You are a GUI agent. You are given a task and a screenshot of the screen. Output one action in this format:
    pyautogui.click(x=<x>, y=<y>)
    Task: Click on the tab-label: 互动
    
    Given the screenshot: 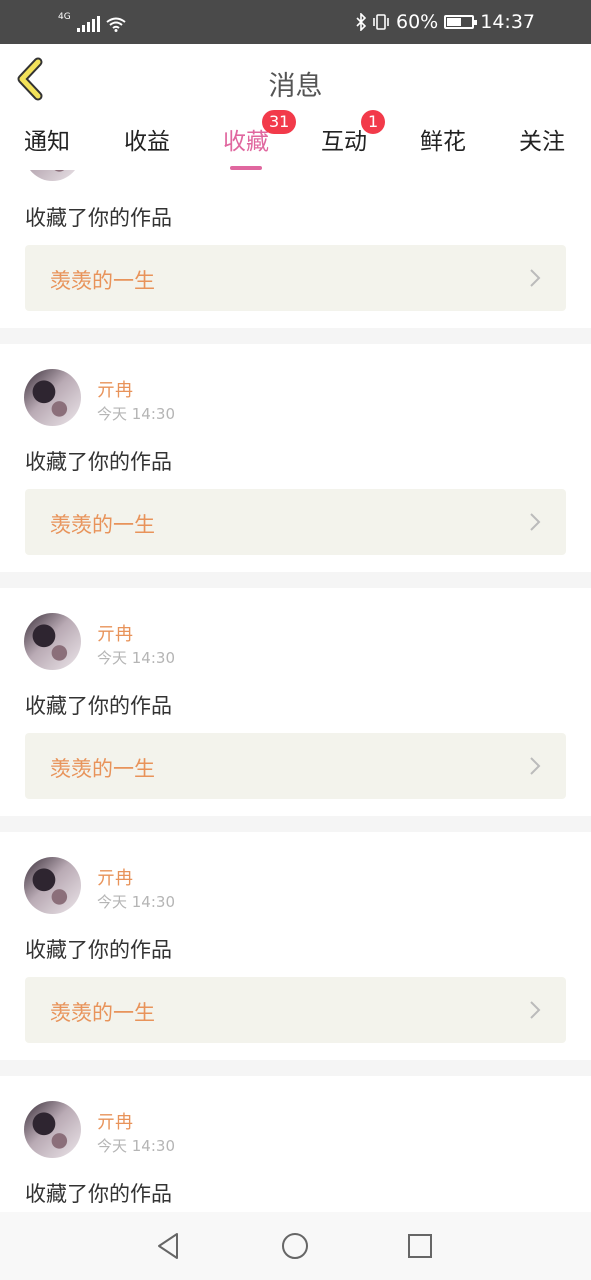 What is the action you would take?
    pyautogui.click(x=344, y=142)
    